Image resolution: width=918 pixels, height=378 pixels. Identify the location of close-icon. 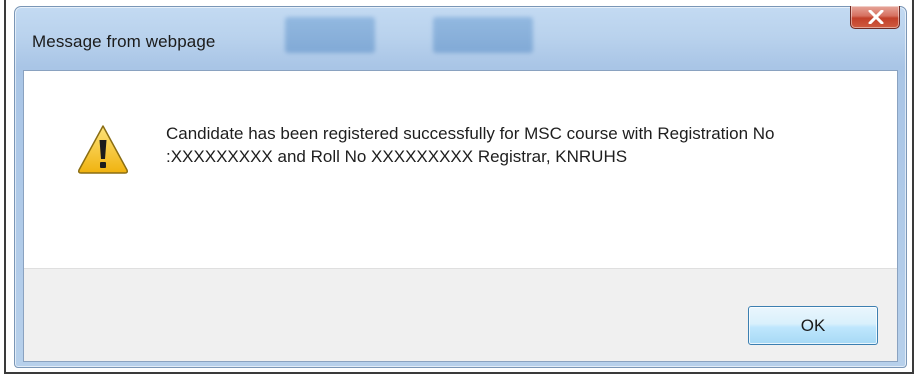
(876, 17).